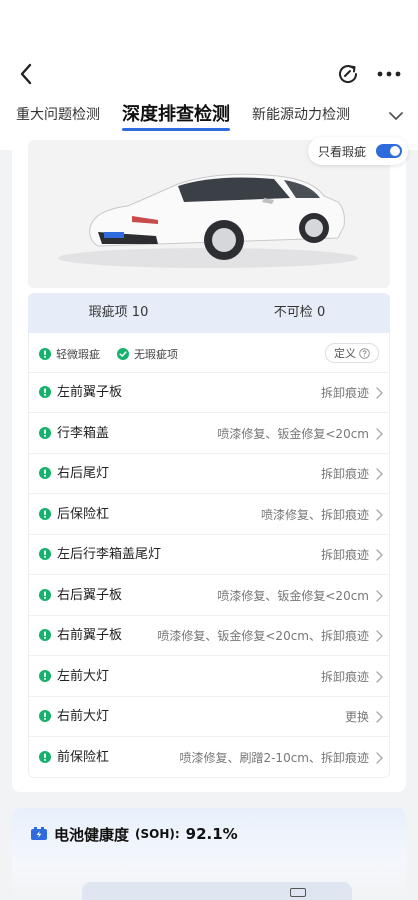 This screenshot has width=418, height=900. Describe the element at coordinates (209, 854) in the screenshot. I see `battery-health-card: 电池健康度 (SOH): 92.1%` at that location.